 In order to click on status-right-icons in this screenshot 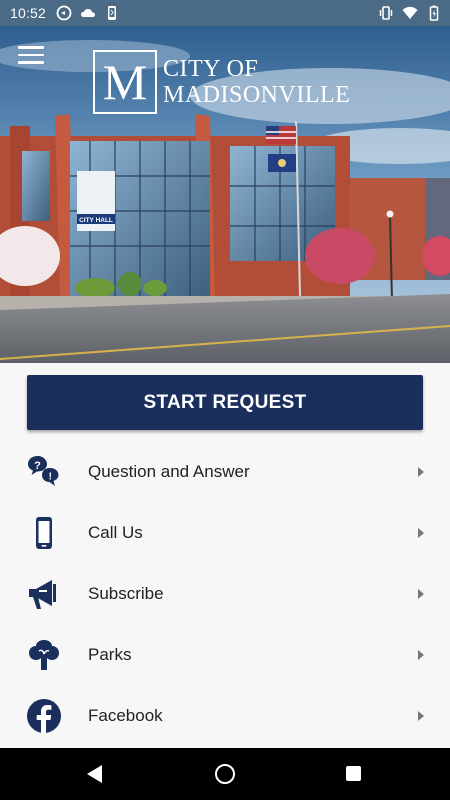, I will do `click(410, 13)`.